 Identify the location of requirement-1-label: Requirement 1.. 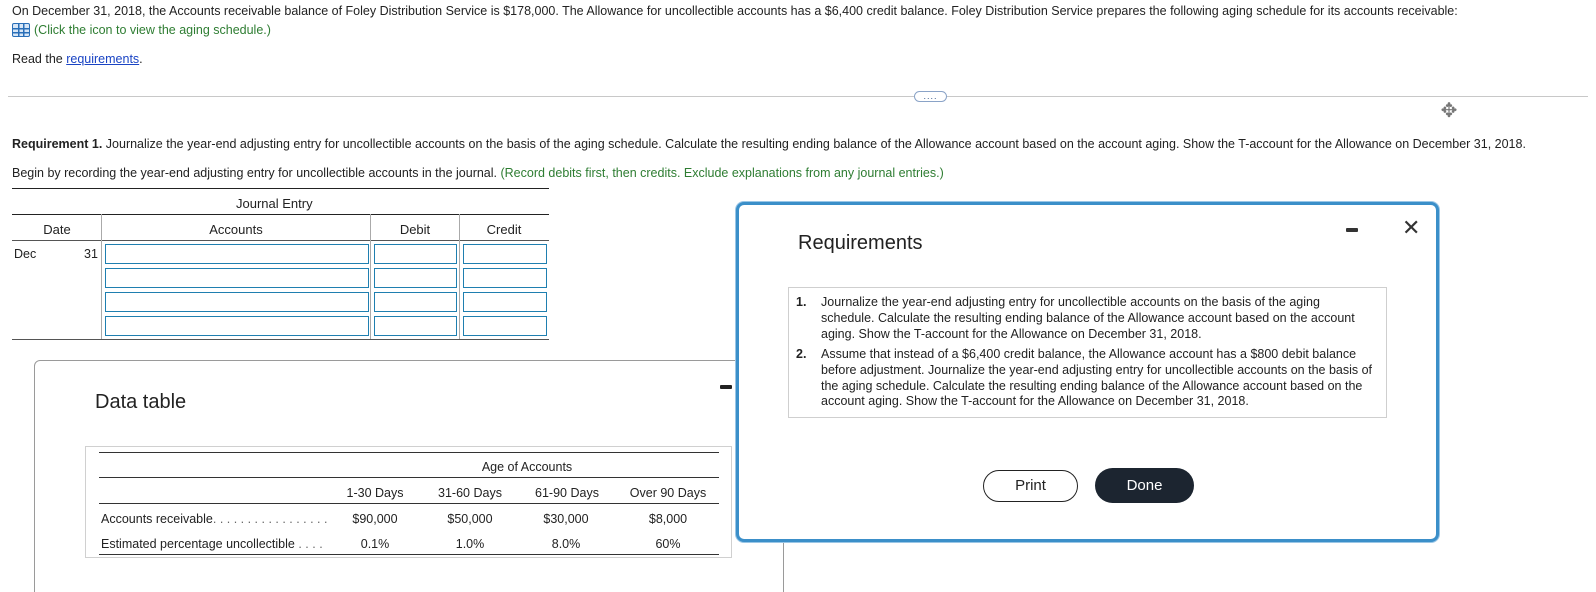
(57, 144).